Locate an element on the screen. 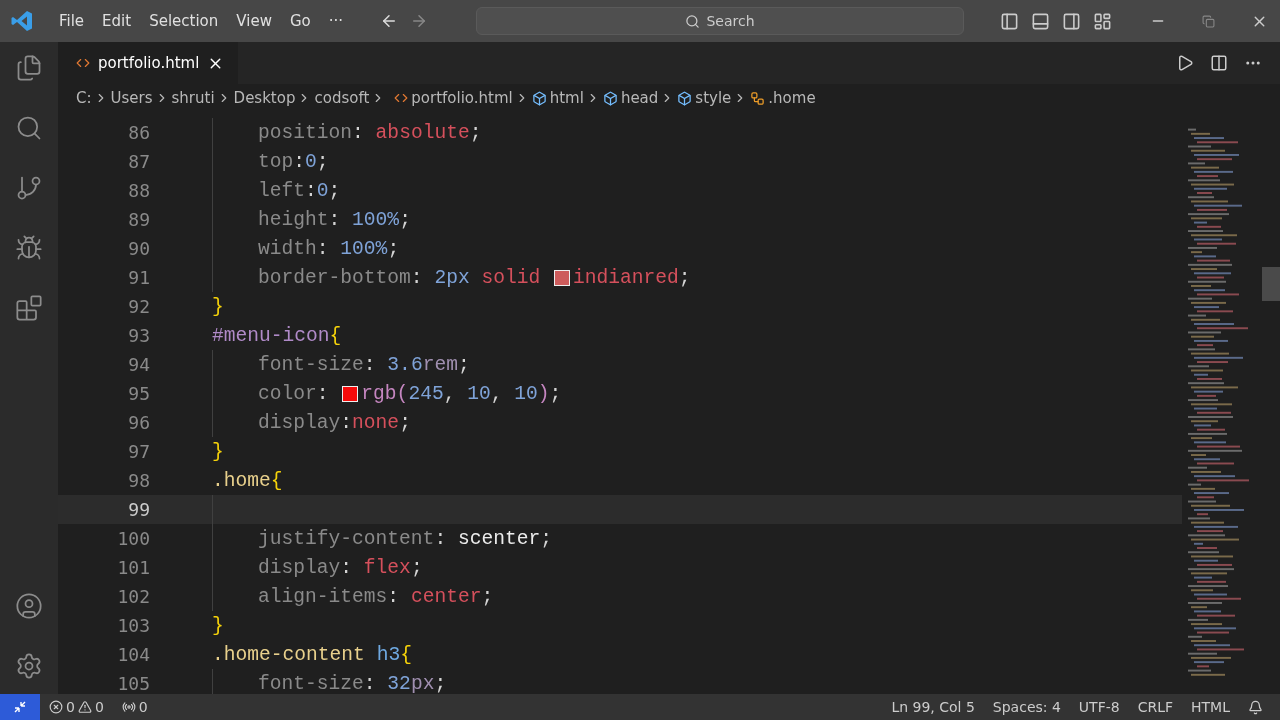  code-text: top:0; is located at coordinates (293, 161).